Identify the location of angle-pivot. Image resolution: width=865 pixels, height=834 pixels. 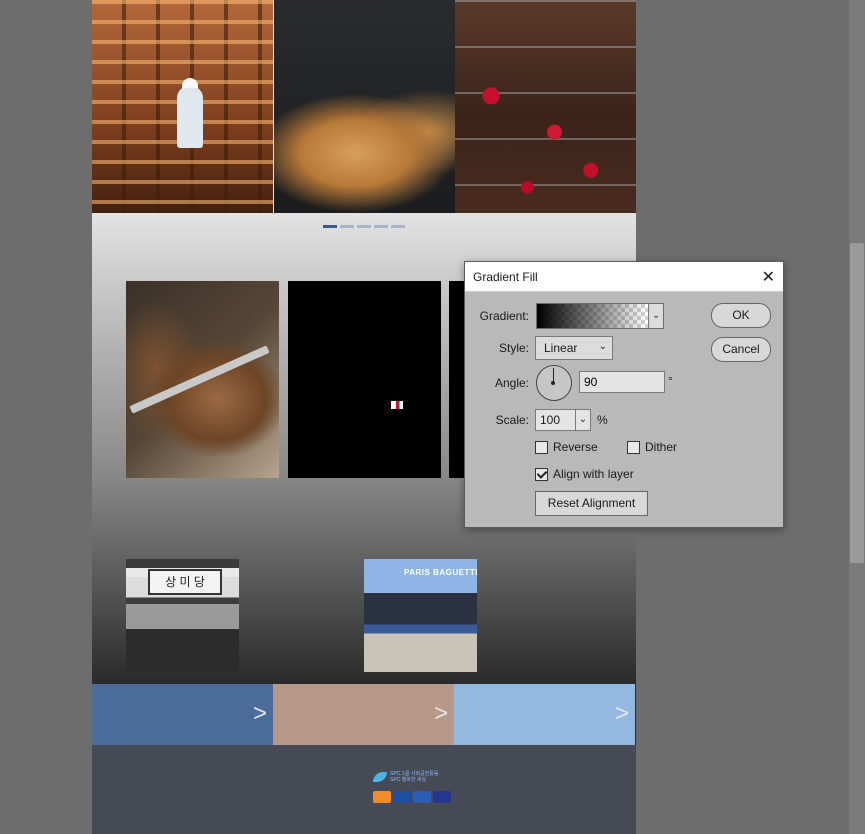
(553, 383).